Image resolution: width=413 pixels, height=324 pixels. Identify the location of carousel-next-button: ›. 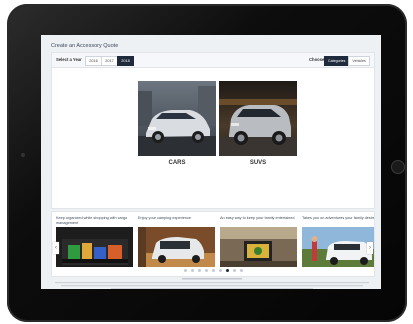
(370, 248).